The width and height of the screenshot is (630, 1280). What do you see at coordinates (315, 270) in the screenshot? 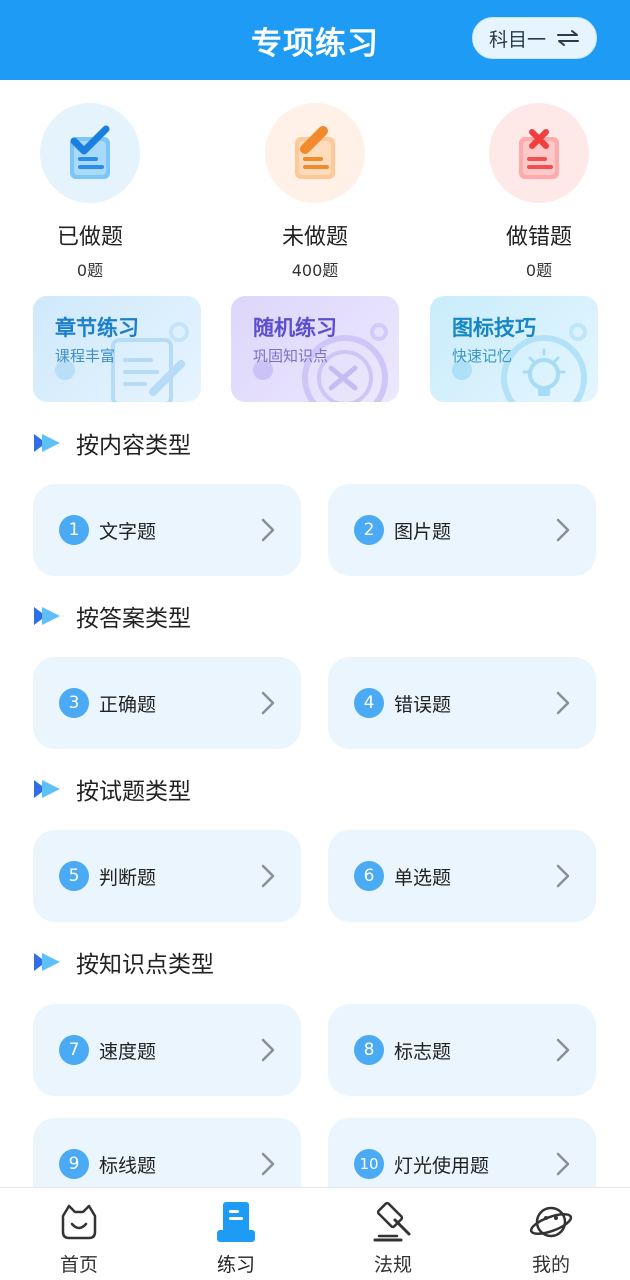
I see `stat-undone-count: 400题` at bounding box center [315, 270].